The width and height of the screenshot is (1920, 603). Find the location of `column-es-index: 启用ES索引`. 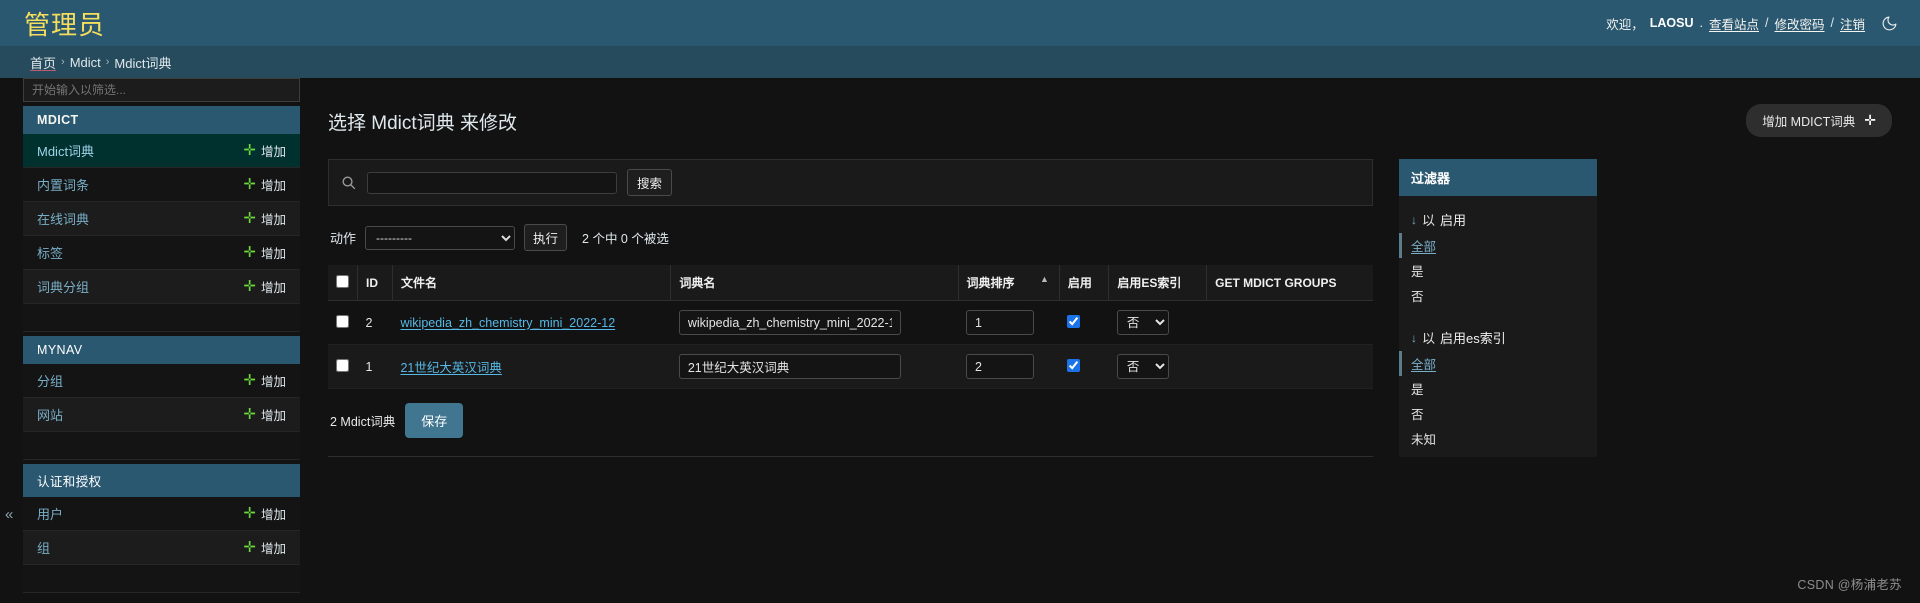

column-es-index: 启用ES索引 is located at coordinates (1158, 283).